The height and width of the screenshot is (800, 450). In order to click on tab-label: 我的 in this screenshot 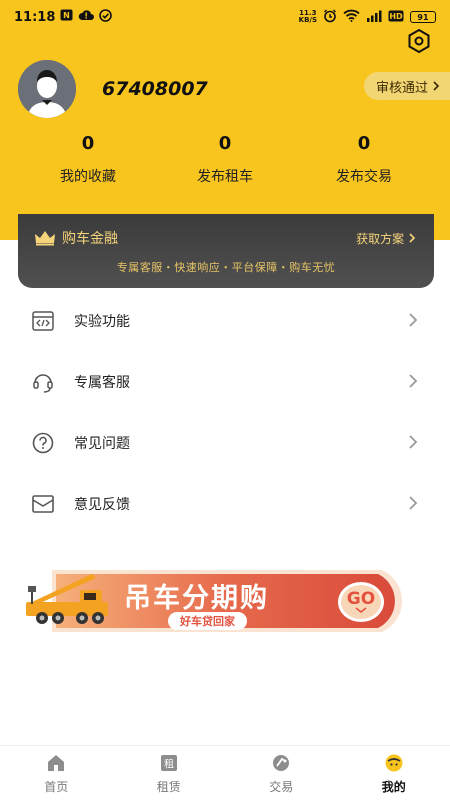, I will do `click(393, 787)`.